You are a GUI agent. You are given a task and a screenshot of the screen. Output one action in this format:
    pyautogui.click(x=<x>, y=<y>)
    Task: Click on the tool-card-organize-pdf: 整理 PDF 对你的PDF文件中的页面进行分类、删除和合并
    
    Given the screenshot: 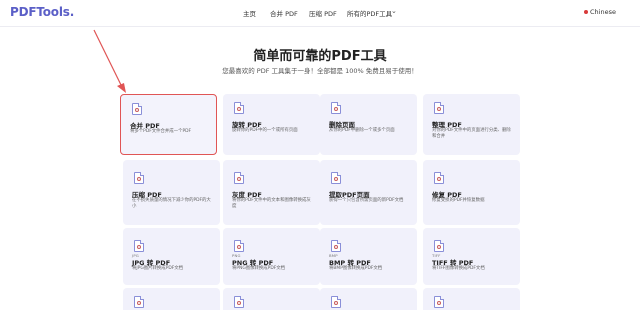 What is the action you would take?
    pyautogui.click(x=471, y=124)
    